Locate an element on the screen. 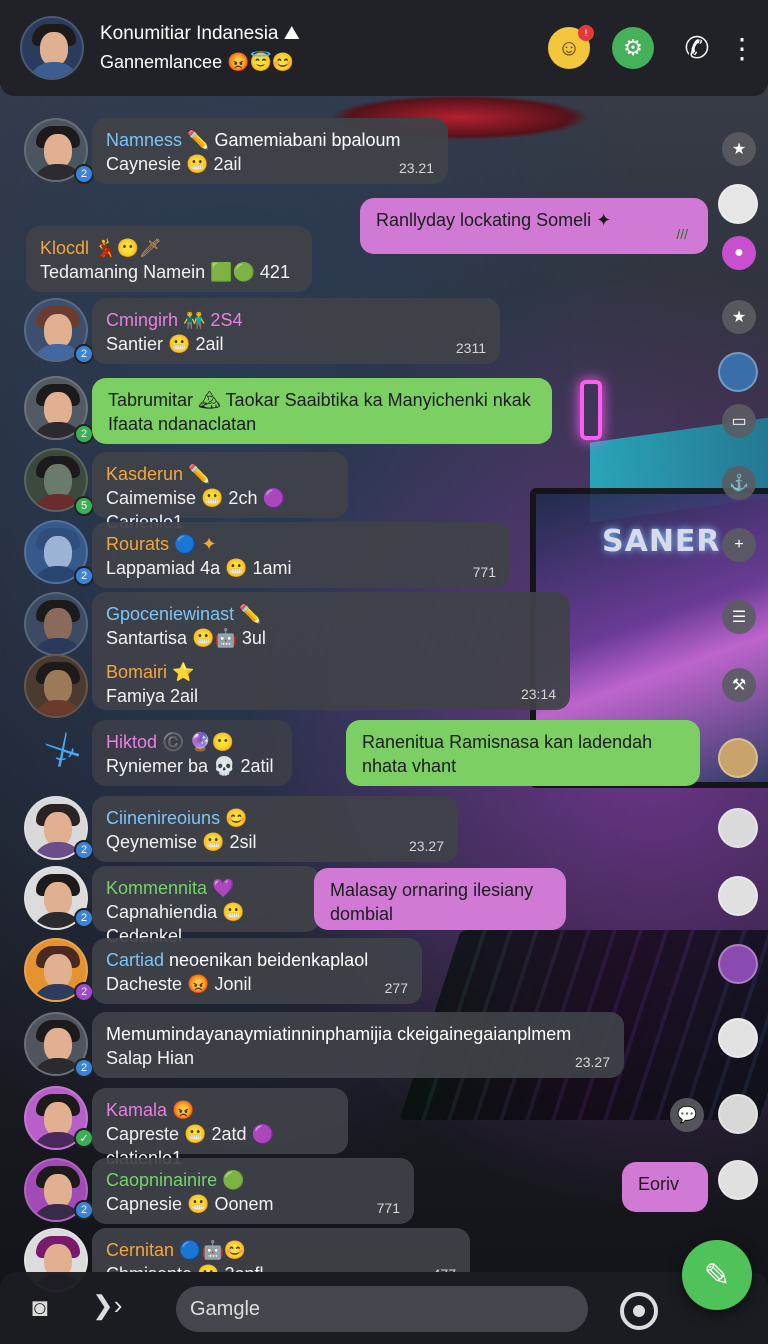 This screenshot has height=1344, width=768. phone-icon: ✆ is located at coordinates (697, 48).